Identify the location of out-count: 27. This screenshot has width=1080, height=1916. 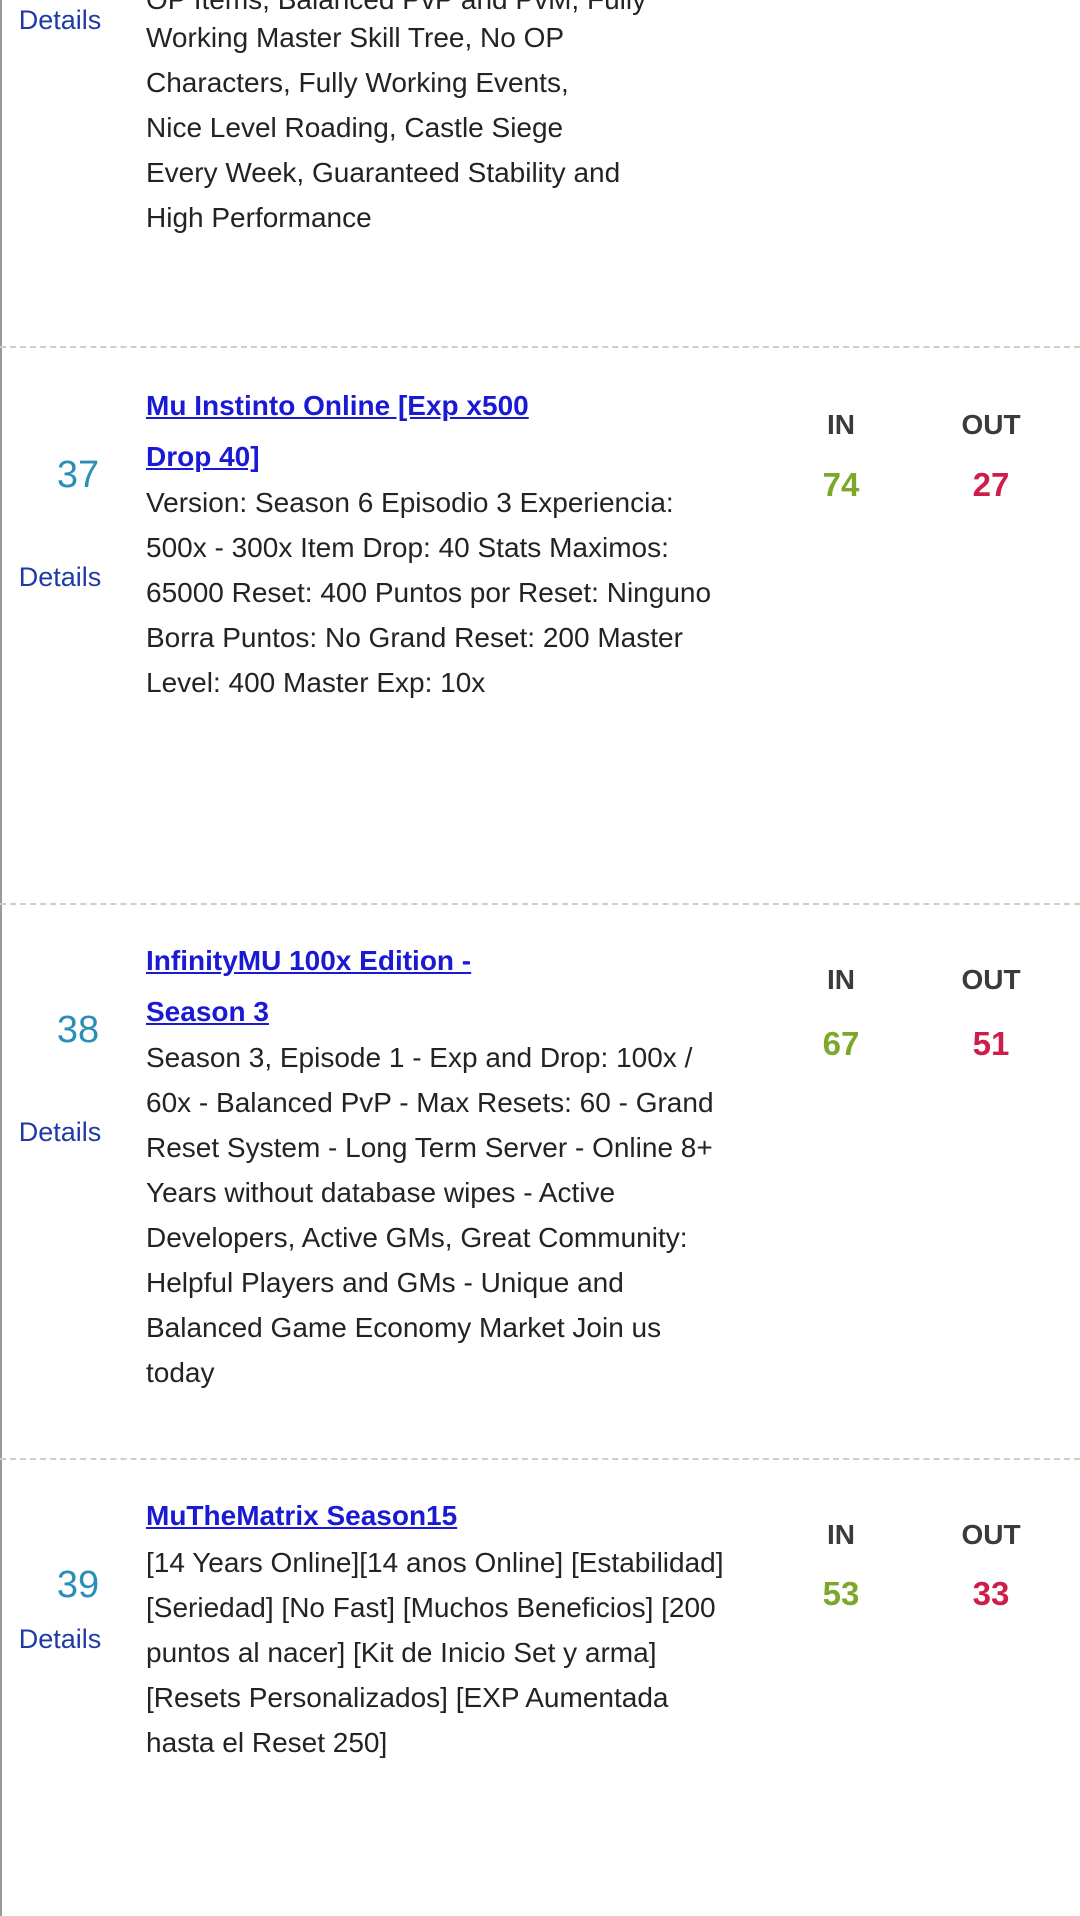
(991, 484).